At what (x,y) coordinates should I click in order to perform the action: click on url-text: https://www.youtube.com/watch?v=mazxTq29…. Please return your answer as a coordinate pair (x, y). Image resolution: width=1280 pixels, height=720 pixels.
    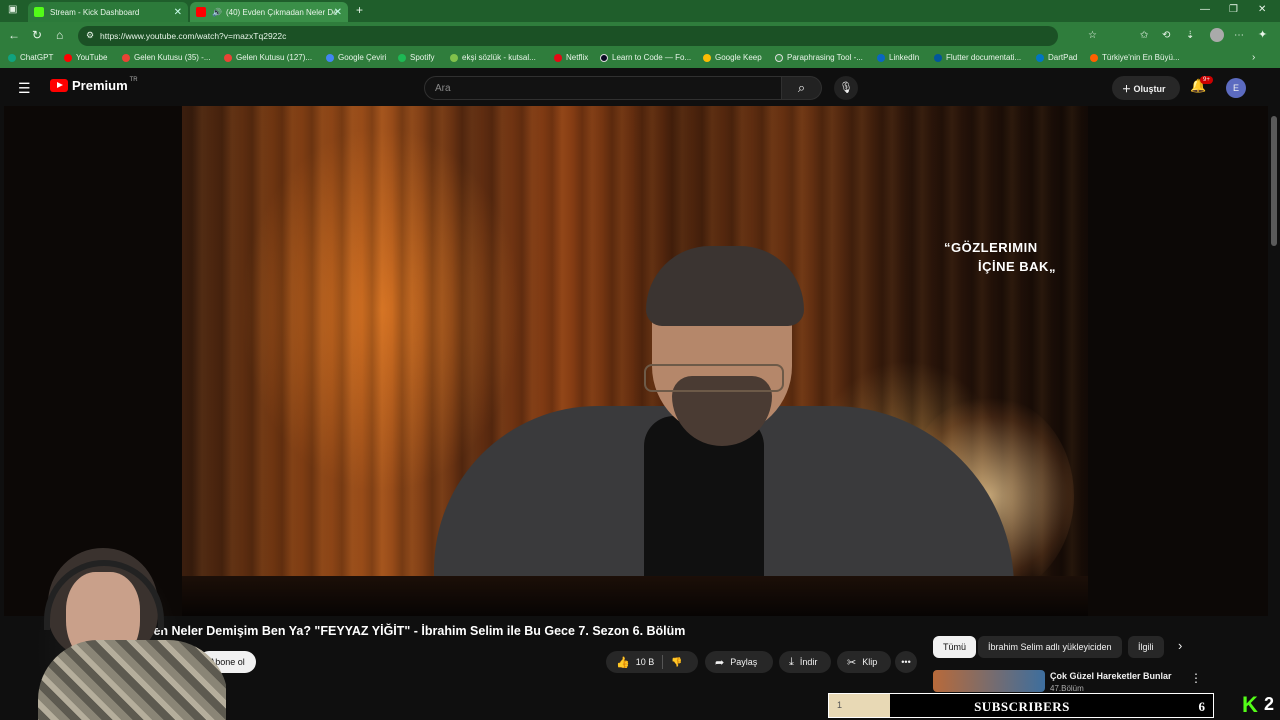
    Looking at the image, I should click on (193, 36).